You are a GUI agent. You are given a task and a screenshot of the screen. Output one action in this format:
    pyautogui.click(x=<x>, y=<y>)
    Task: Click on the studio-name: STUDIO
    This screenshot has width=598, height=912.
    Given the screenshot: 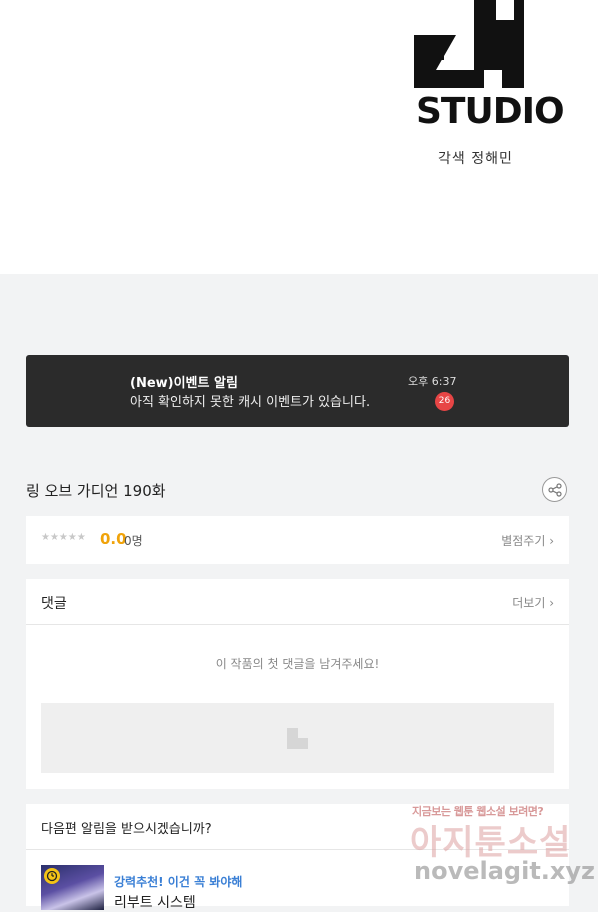 What is the action you would take?
    pyautogui.click(x=490, y=111)
    